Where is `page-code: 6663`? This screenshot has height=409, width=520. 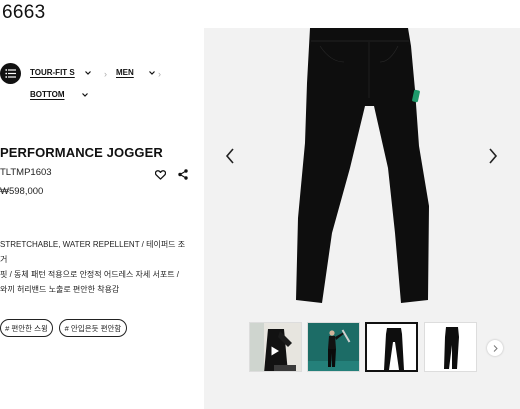
page-code: 6663 is located at coordinates (24, 12).